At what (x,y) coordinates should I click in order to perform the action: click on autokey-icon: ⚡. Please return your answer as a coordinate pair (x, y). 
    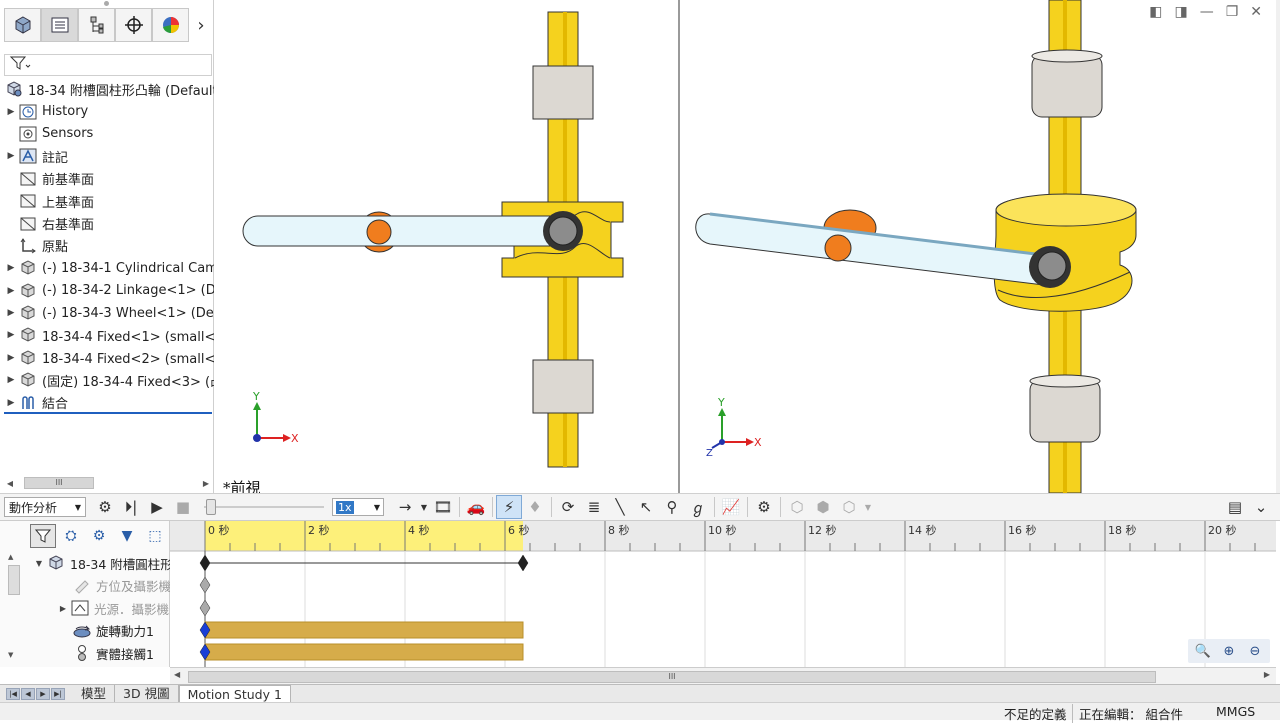
    Looking at the image, I should click on (509, 507).